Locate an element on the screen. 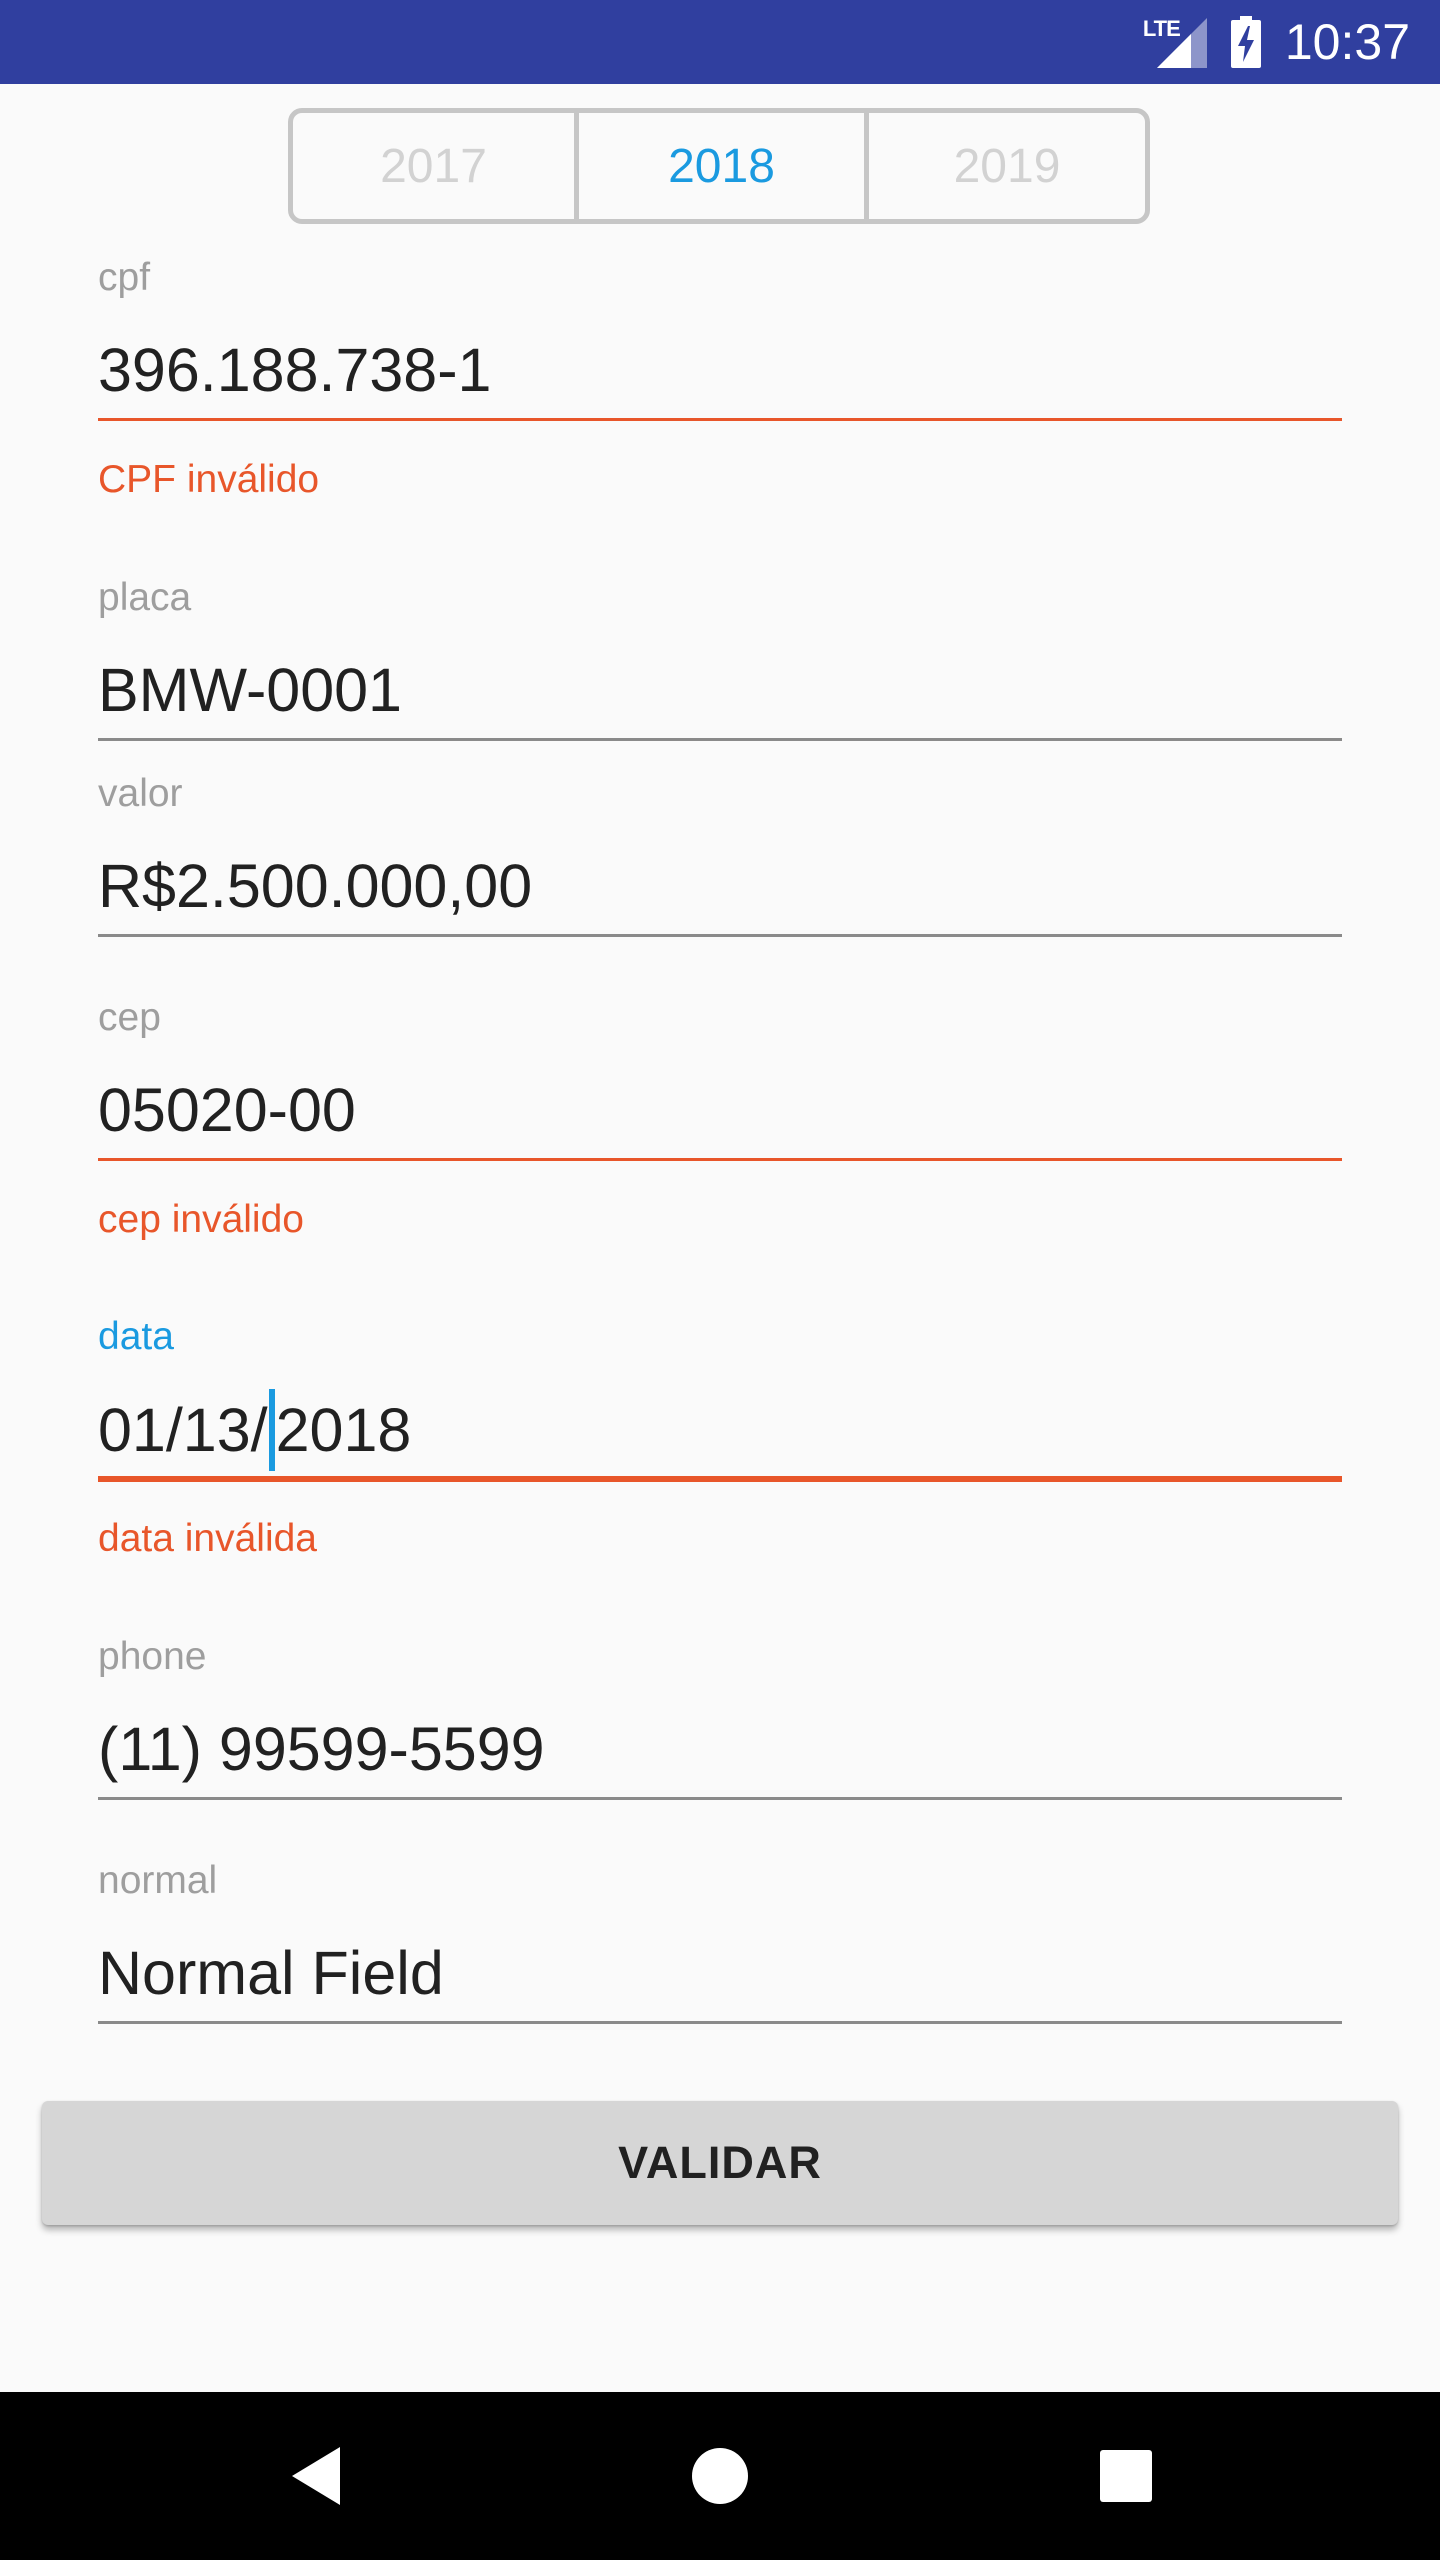 The height and width of the screenshot is (2560, 1440). cpf-error: CPF inválido is located at coordinates (209, 479).